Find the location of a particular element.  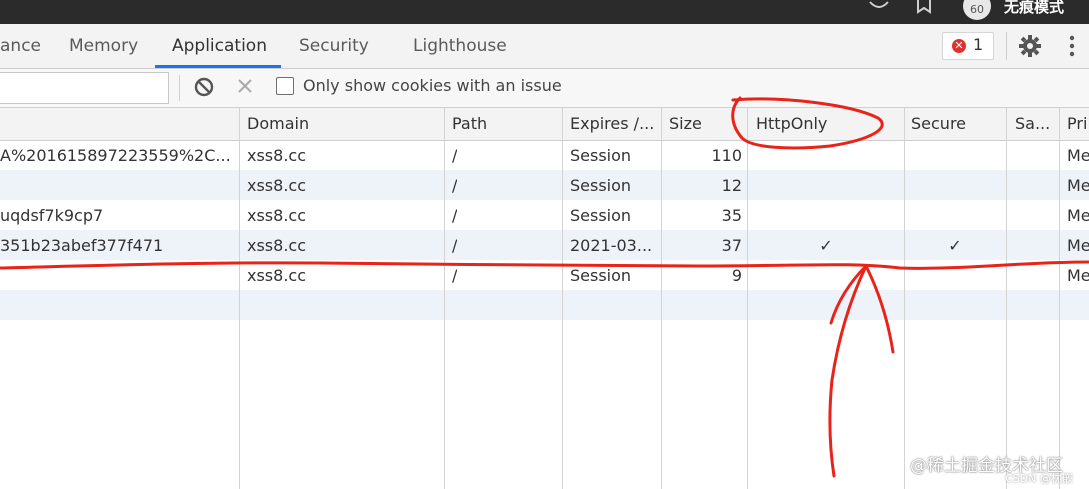

column-header-httponly: HttpOnly is located at coordinates (791, 124).